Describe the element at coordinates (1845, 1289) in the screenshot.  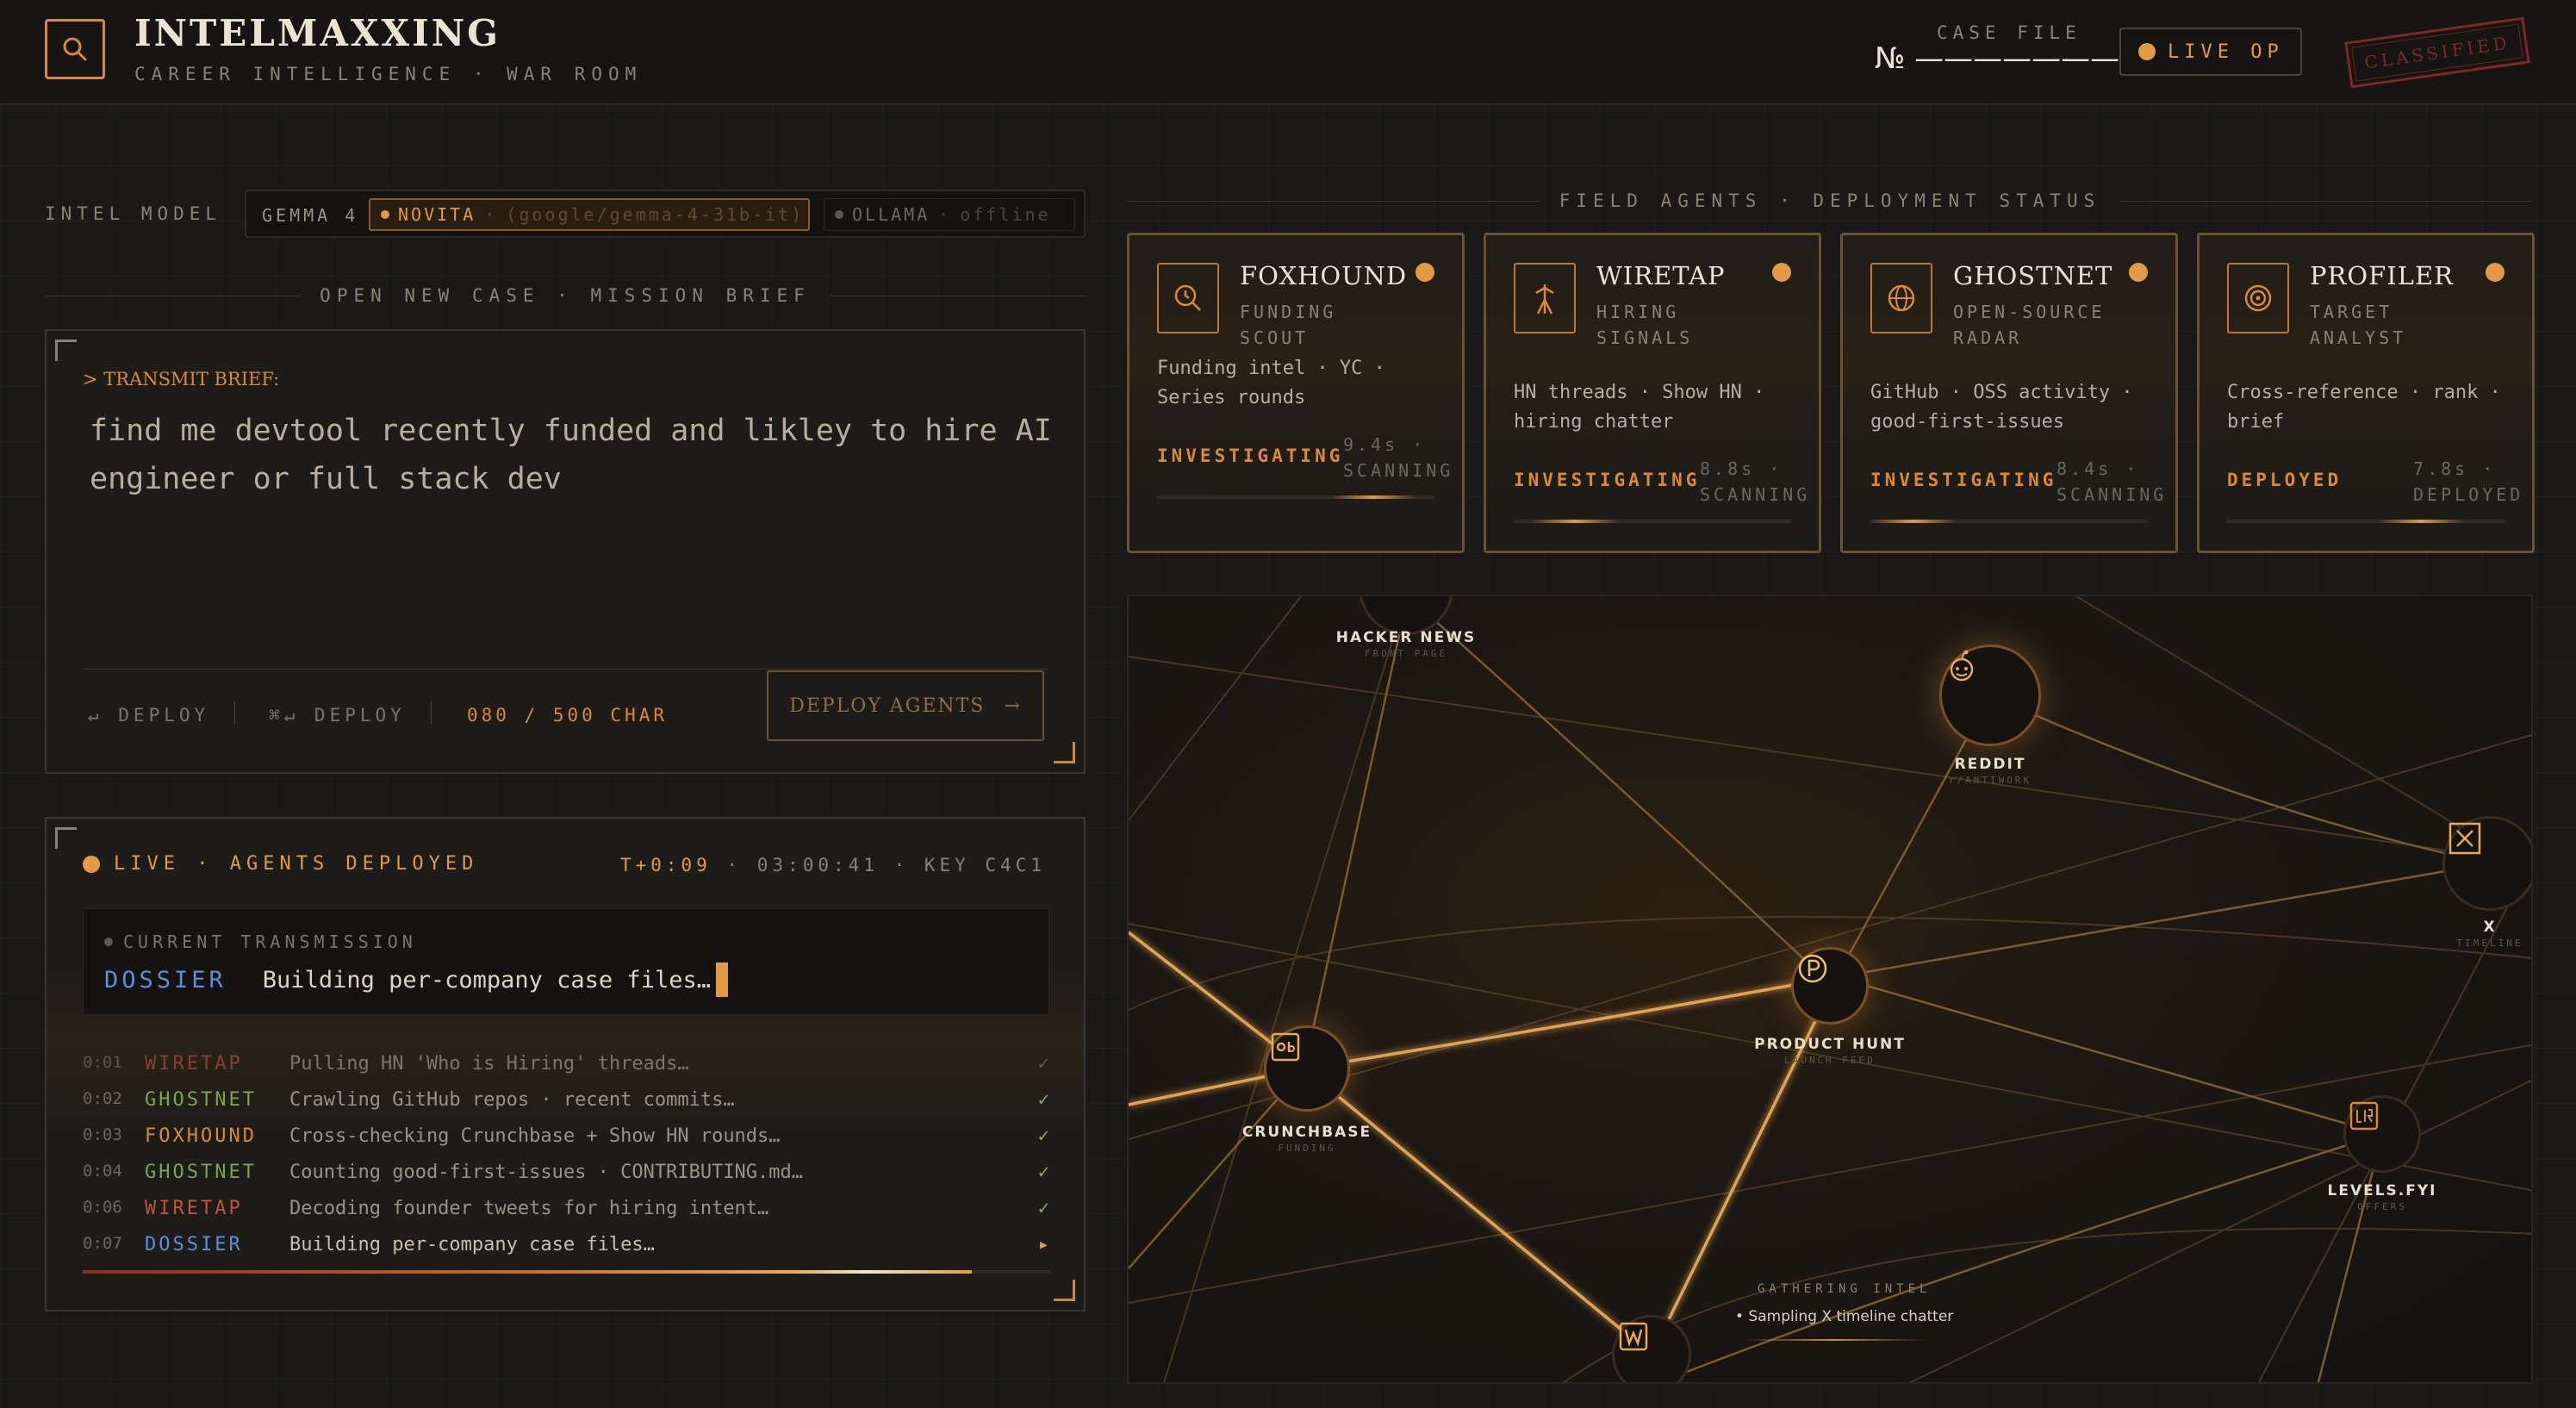
I see `gathering-intel-label: GATHERING INTEL` at that location.